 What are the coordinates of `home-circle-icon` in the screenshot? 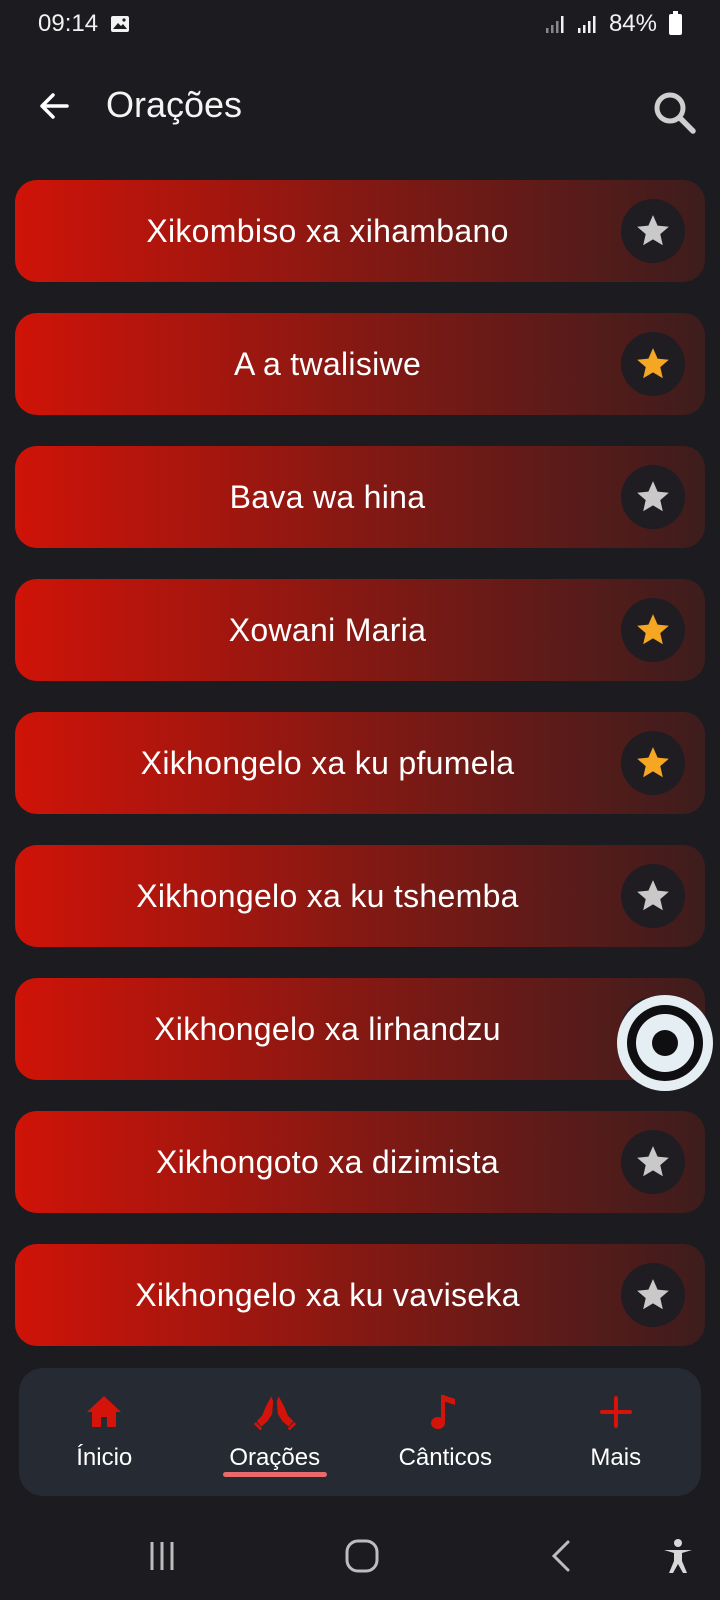 It's located at (362, 1556).